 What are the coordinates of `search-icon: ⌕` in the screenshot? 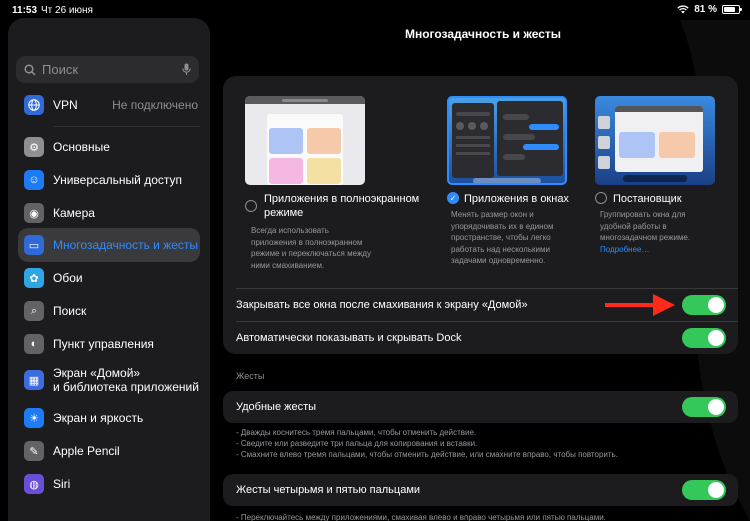 It's located at (34, 311).